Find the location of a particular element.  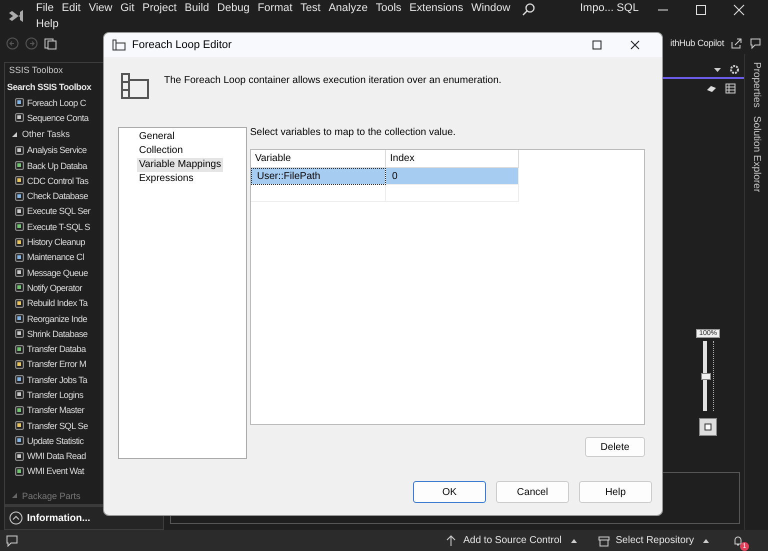

app-logo is located at coordinates (16, 16).